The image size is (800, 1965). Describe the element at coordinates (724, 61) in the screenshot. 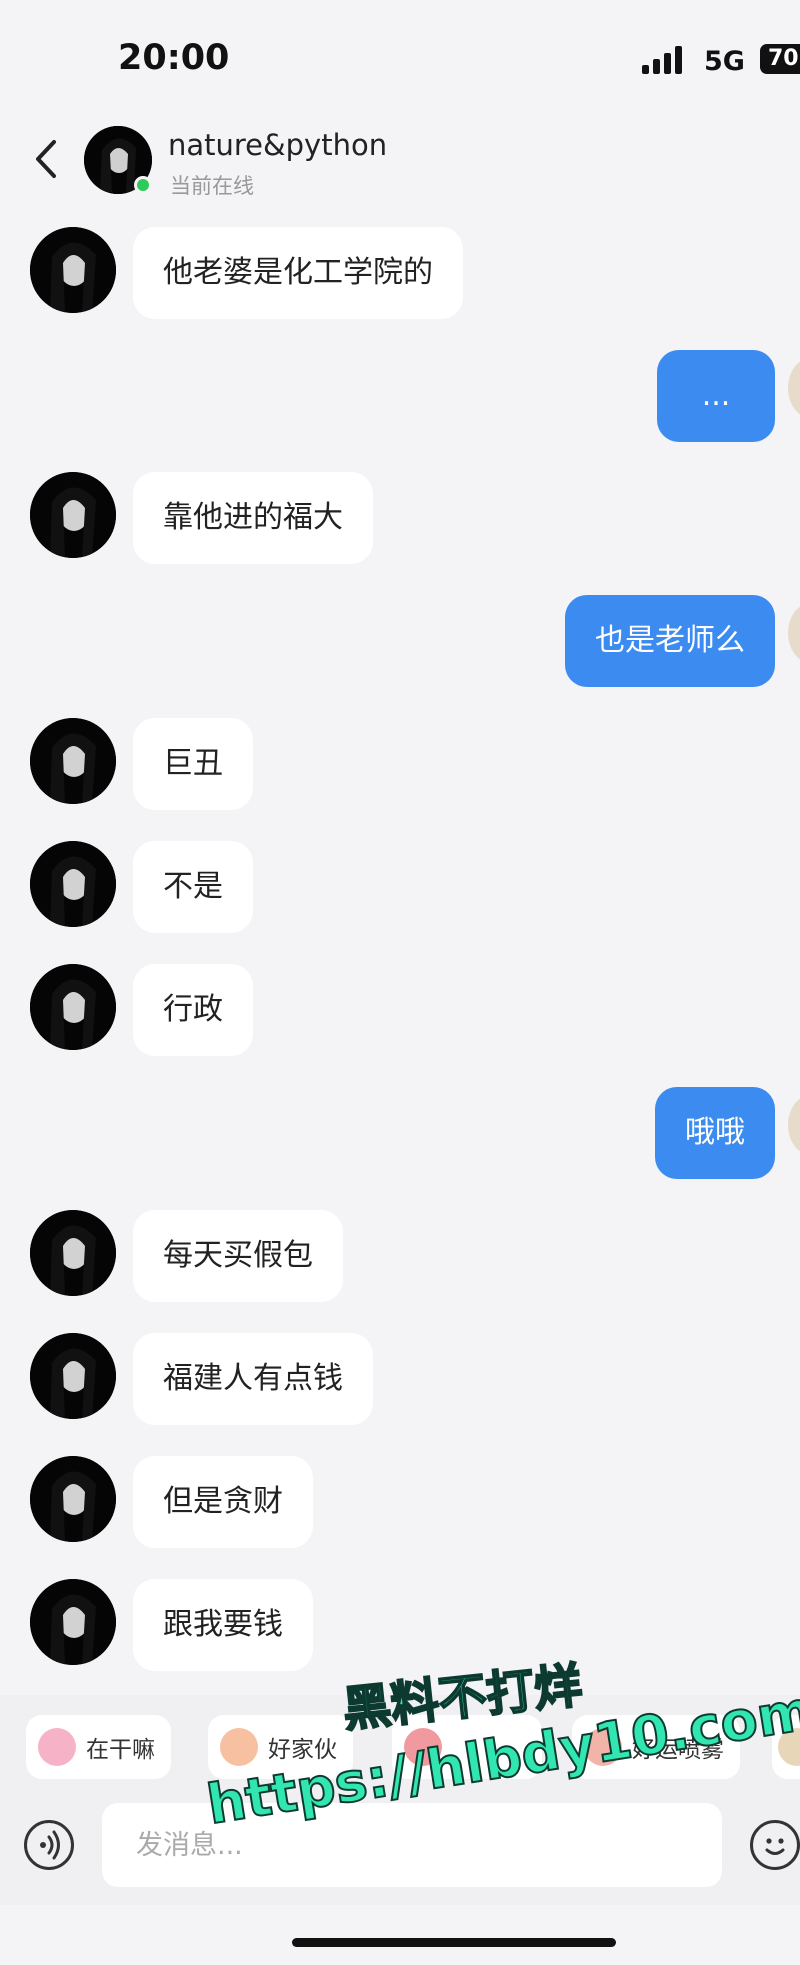

I see `network-type: 5G` at that location.